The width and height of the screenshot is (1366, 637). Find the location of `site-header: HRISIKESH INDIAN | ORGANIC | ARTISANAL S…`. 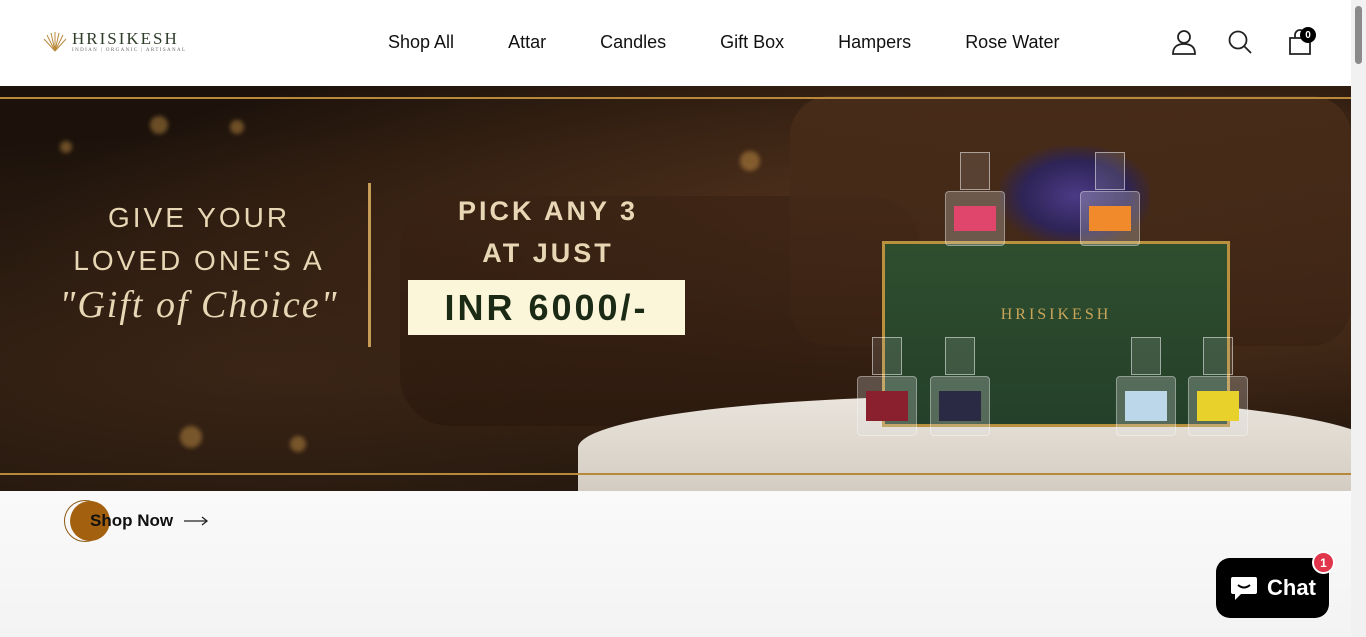

site-header: HRISIKESH INDIAN | ORGANIC | ARTISANAL S… is located at coordinates (675, 43).